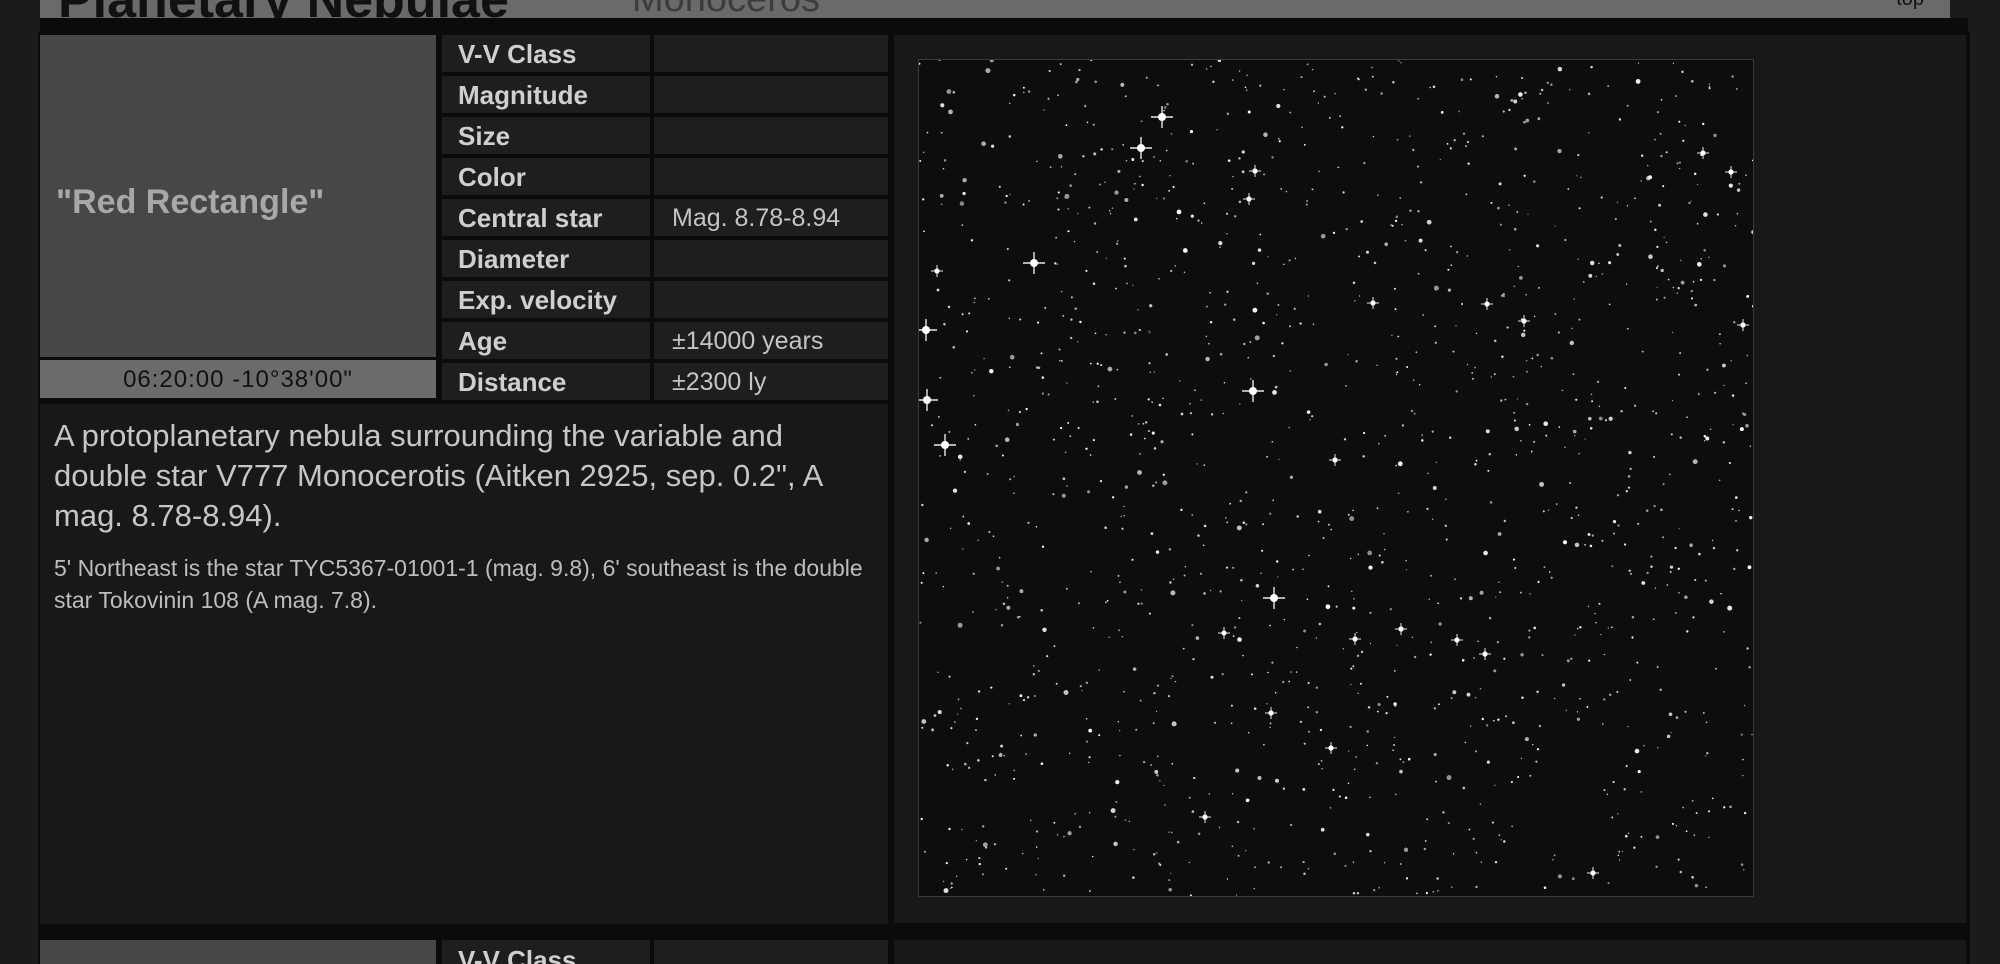 This screenshot has width=2000, height=964. Describe the element at coordinates (238, 952) in the screenshot. I see `next-nebula-thumbnail` at that location.